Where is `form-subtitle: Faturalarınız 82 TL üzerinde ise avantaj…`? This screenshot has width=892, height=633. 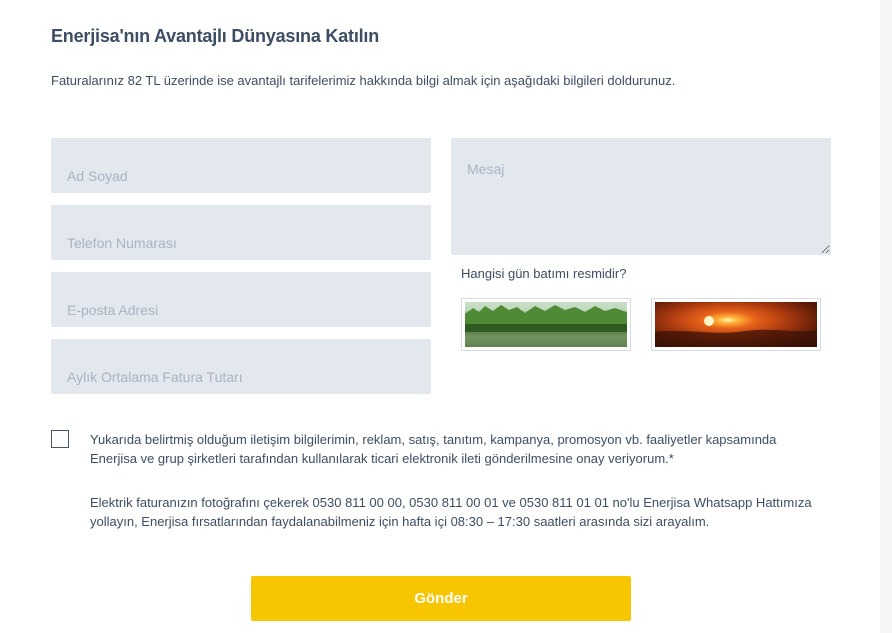
form-subtitle: Faturalarınız 82 TL üzerinde ise avantaj… is located at coordinates (363, 80).